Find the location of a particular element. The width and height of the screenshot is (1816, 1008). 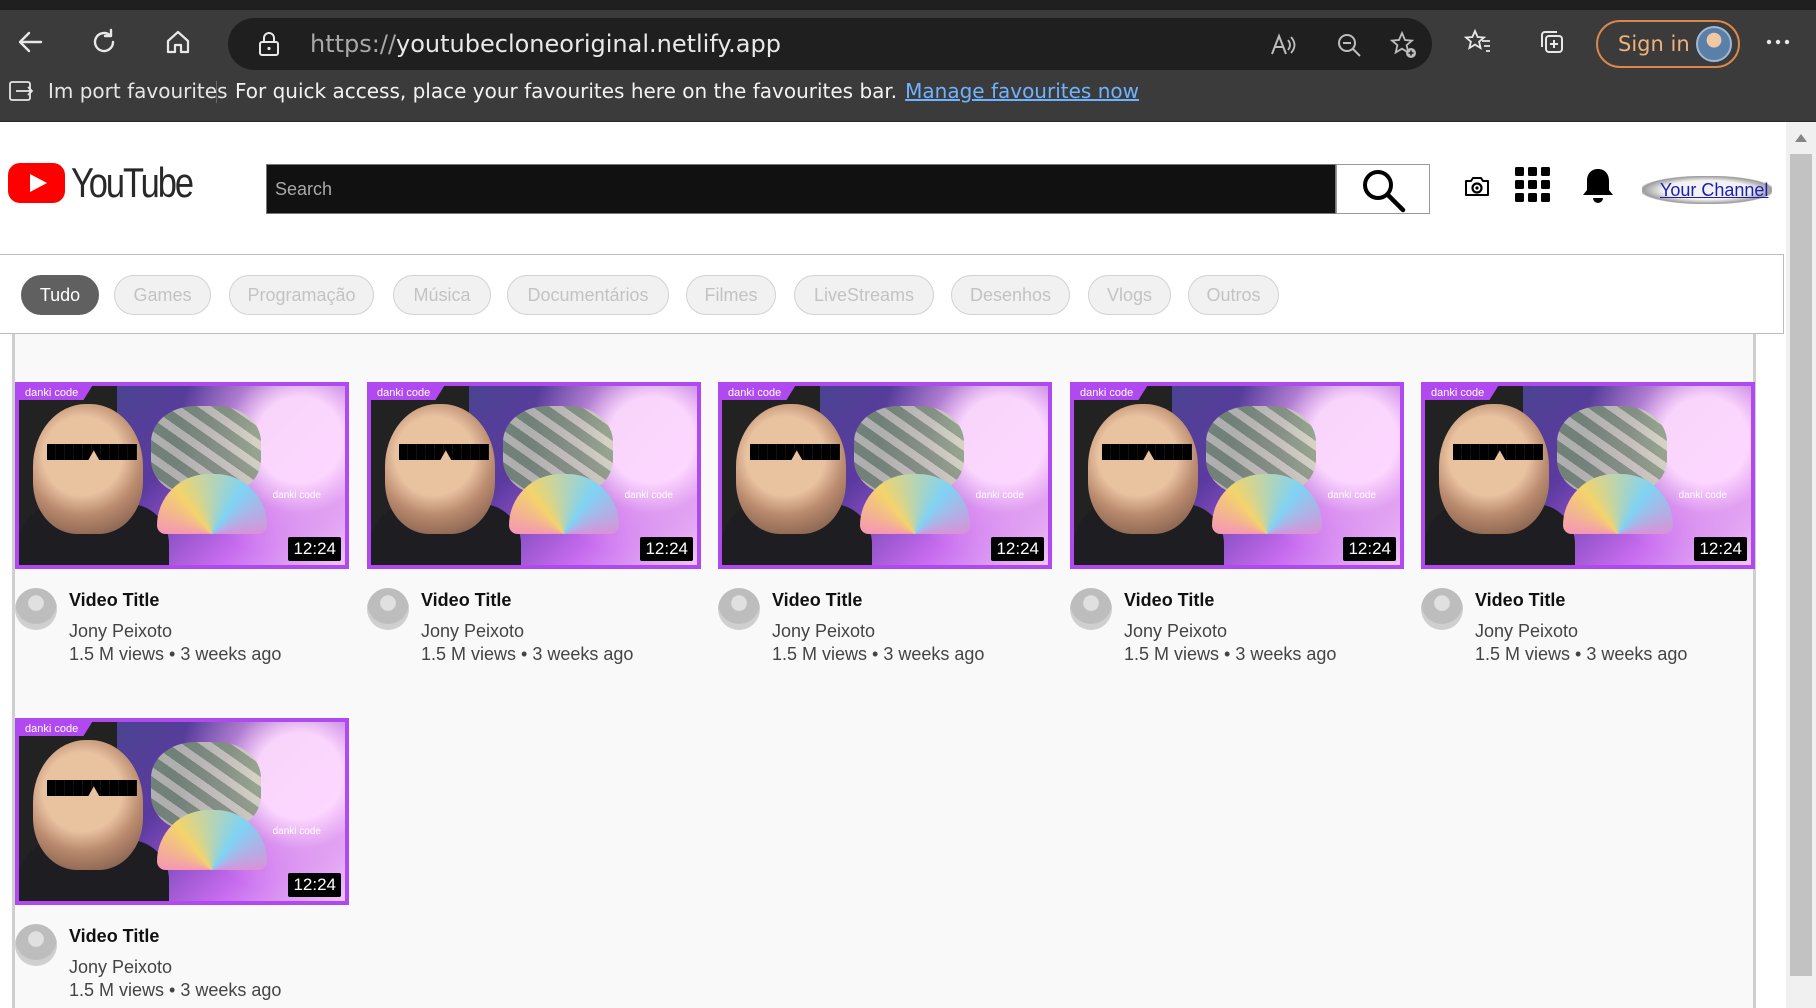

favourites-icon is located at coordinates (1478, 42).